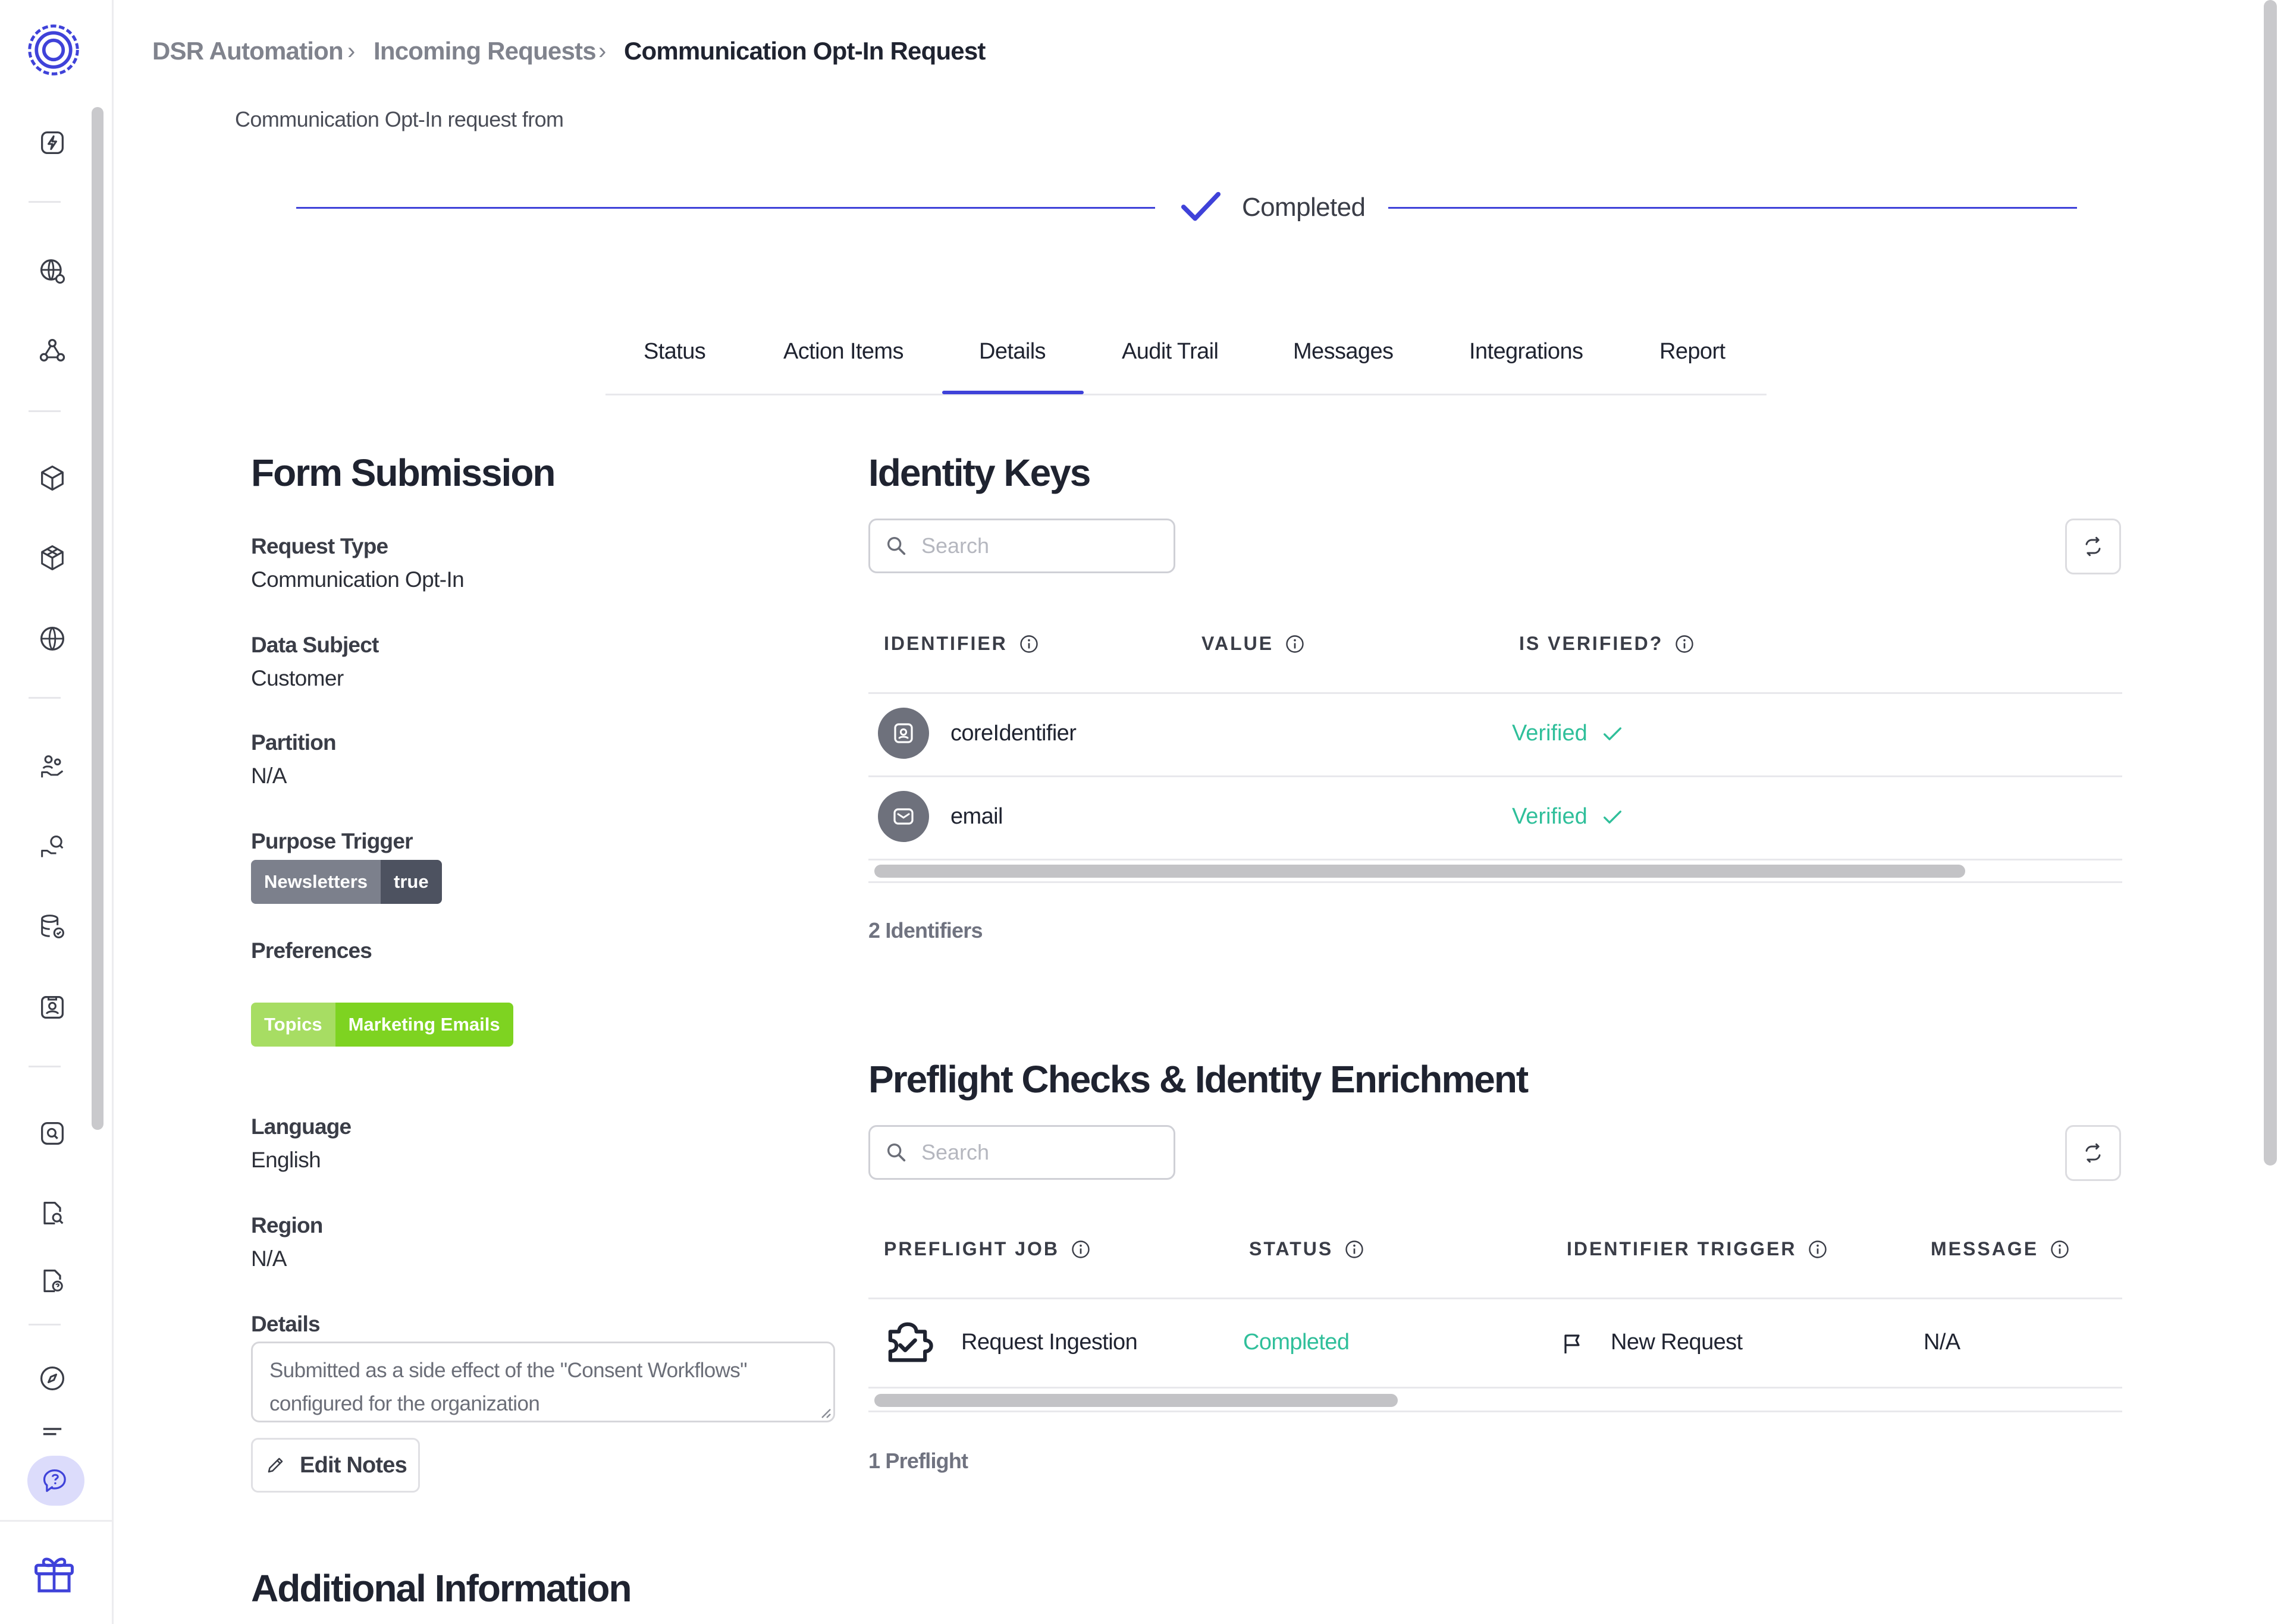  What do you see at coordinates (287, 1225) in the screenshot?
I see `region-label: Region` at bounding box center [287, 1225].